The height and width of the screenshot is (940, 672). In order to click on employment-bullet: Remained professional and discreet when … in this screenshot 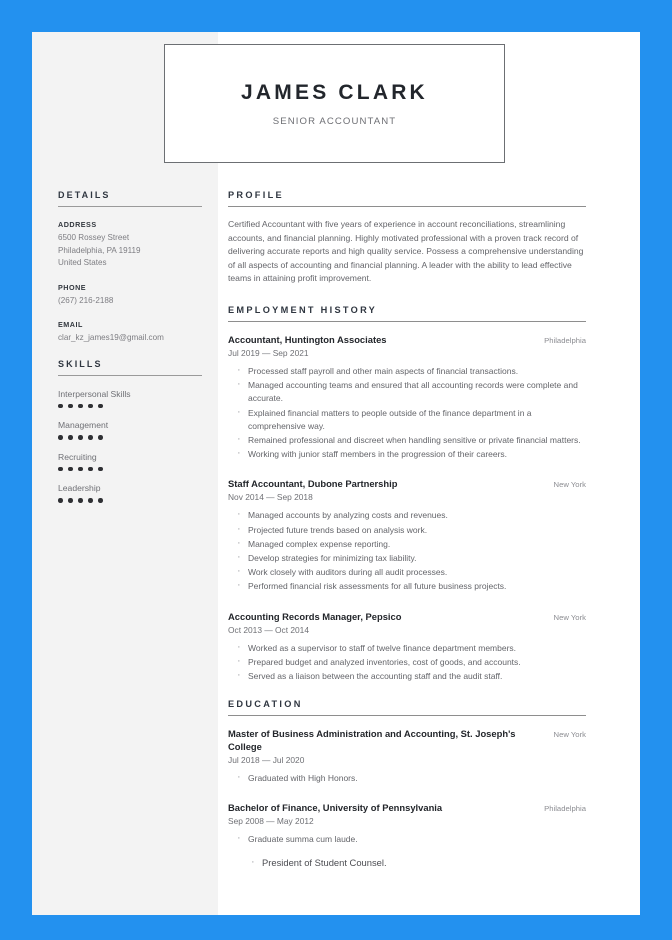, I will do `click(411, 440)`.